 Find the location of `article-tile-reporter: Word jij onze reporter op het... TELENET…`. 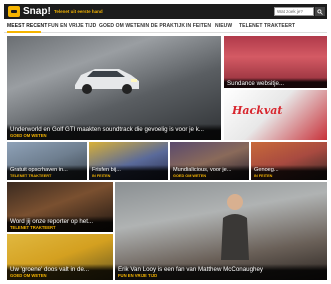

article-tile-reporter: Word jij onze reporter op het... TELENET… is located at coordinates (60, 207).